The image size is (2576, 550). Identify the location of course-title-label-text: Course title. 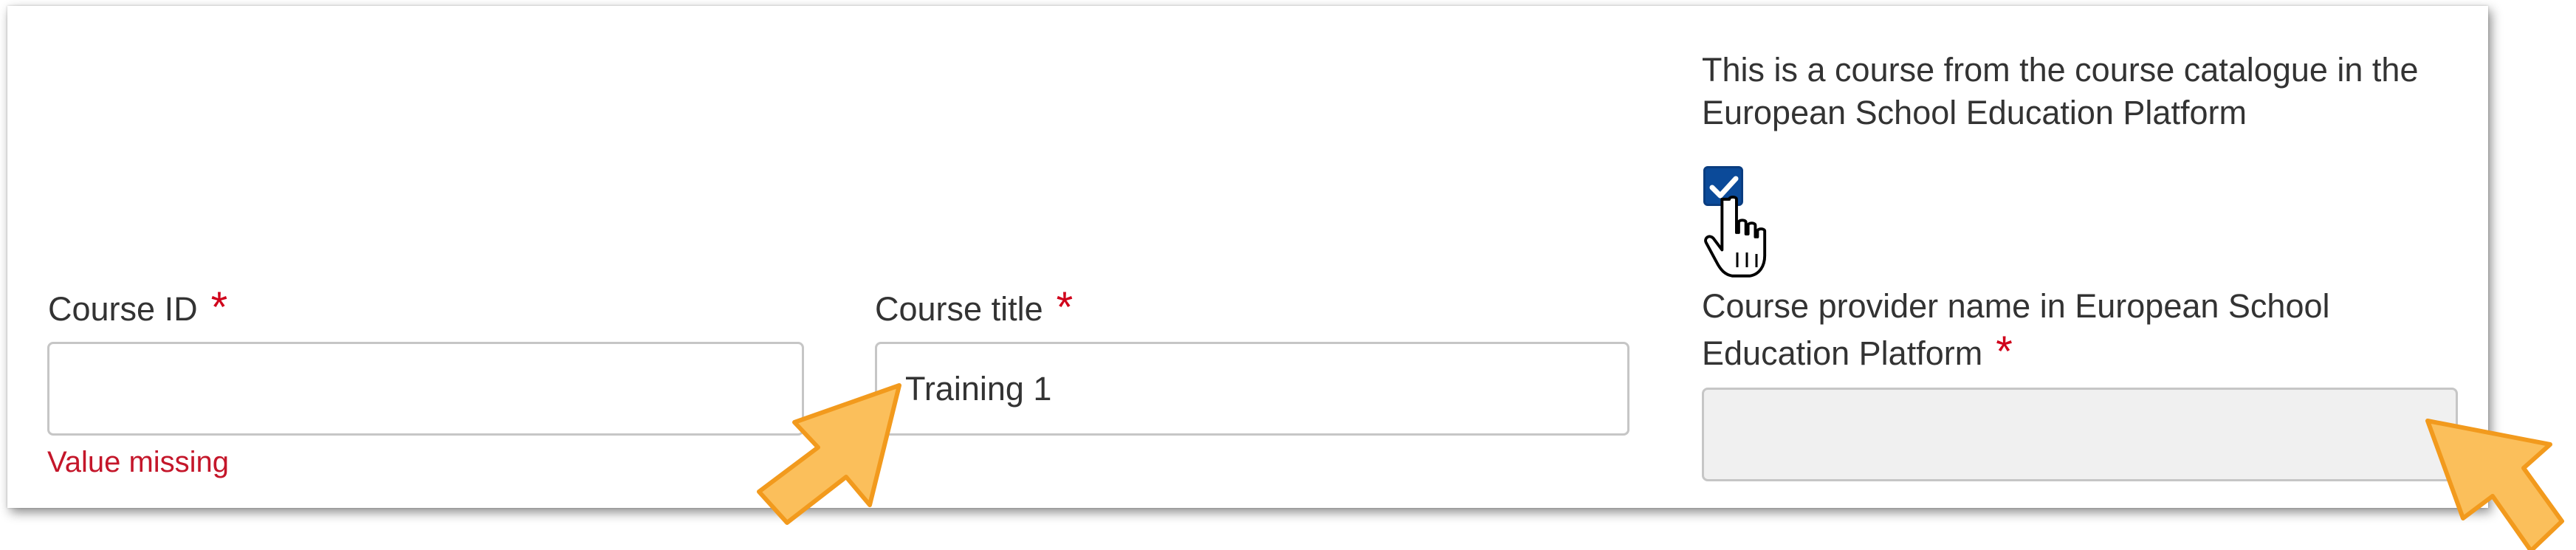
(959, 309).